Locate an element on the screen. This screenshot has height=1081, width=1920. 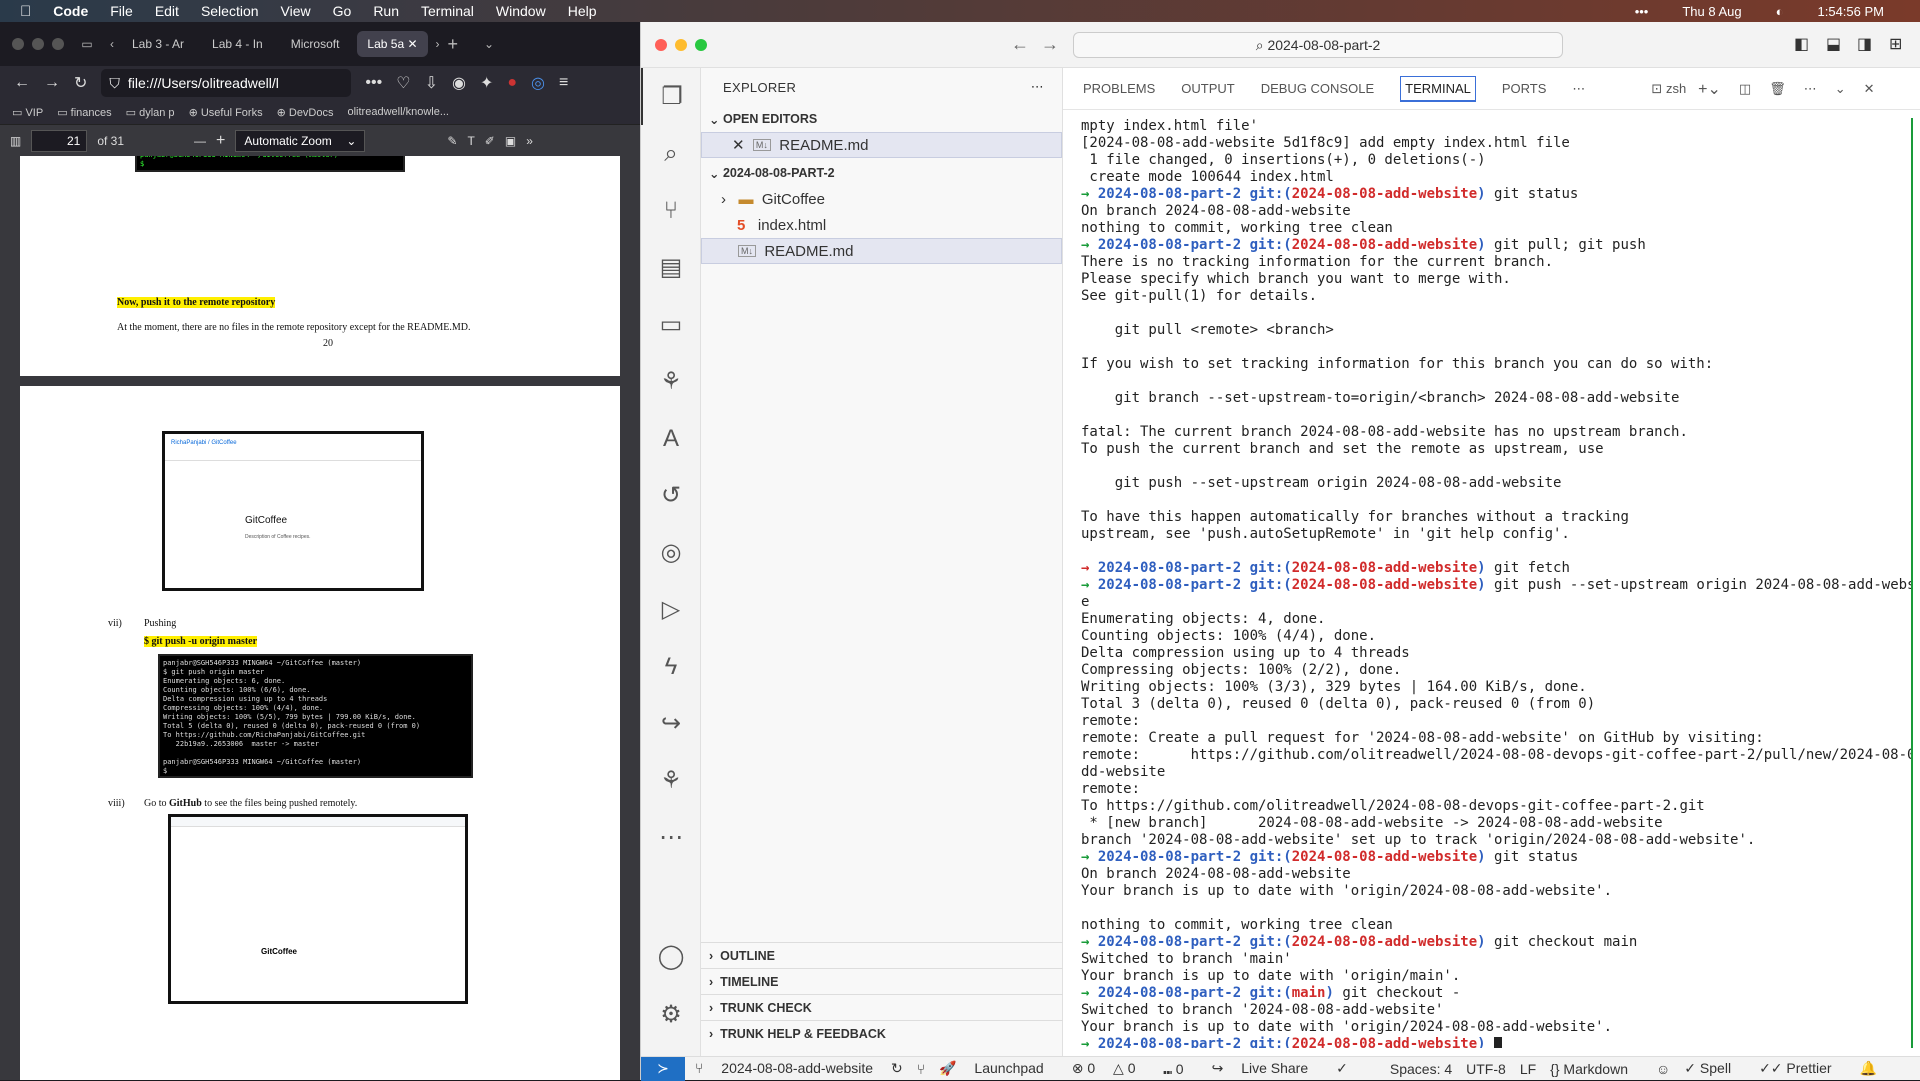
menu-help: Help is located at coordinates (582, 11).